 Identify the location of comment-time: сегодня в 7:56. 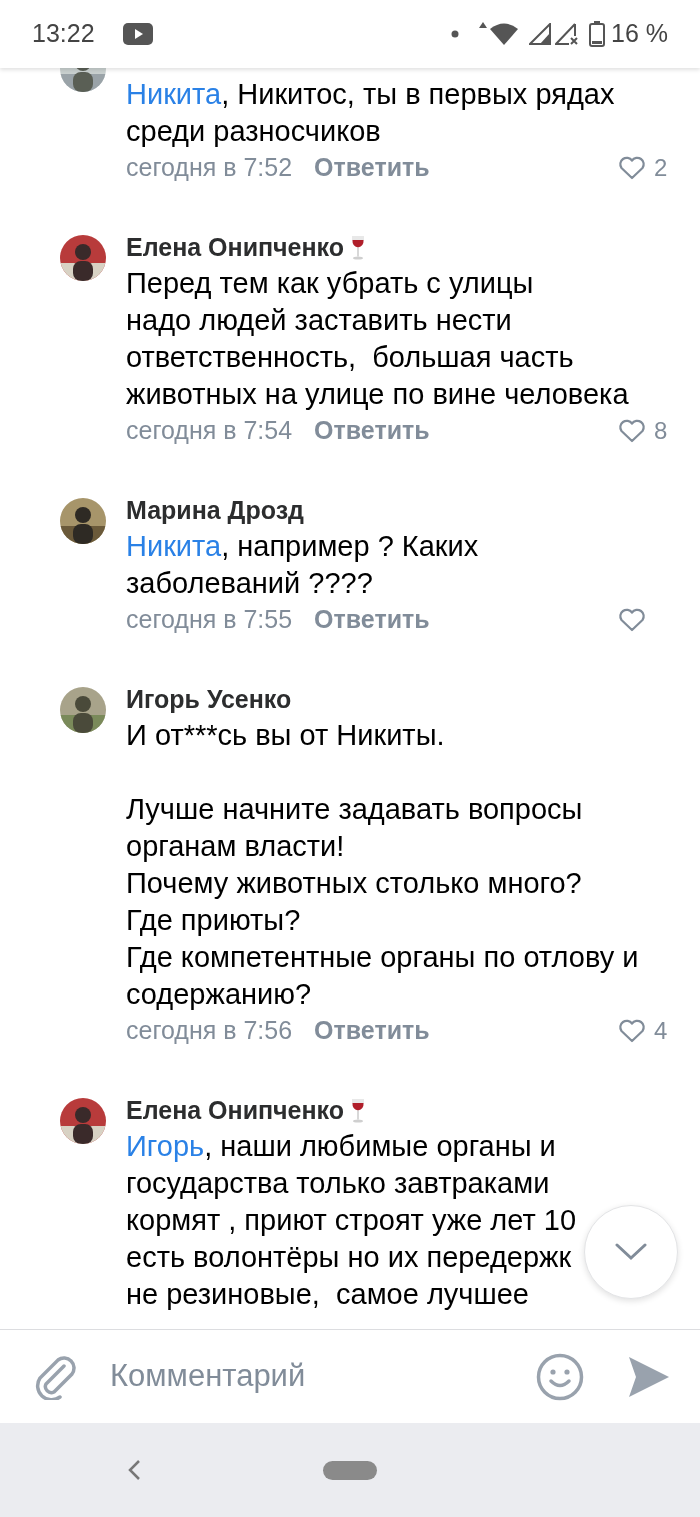
(209, 1031).